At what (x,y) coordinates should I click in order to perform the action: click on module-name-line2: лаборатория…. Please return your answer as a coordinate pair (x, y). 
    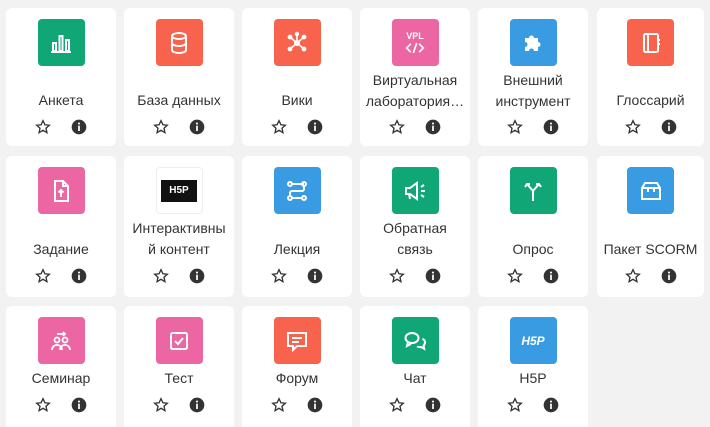
    Looking at the image, I should click on (415, 101).